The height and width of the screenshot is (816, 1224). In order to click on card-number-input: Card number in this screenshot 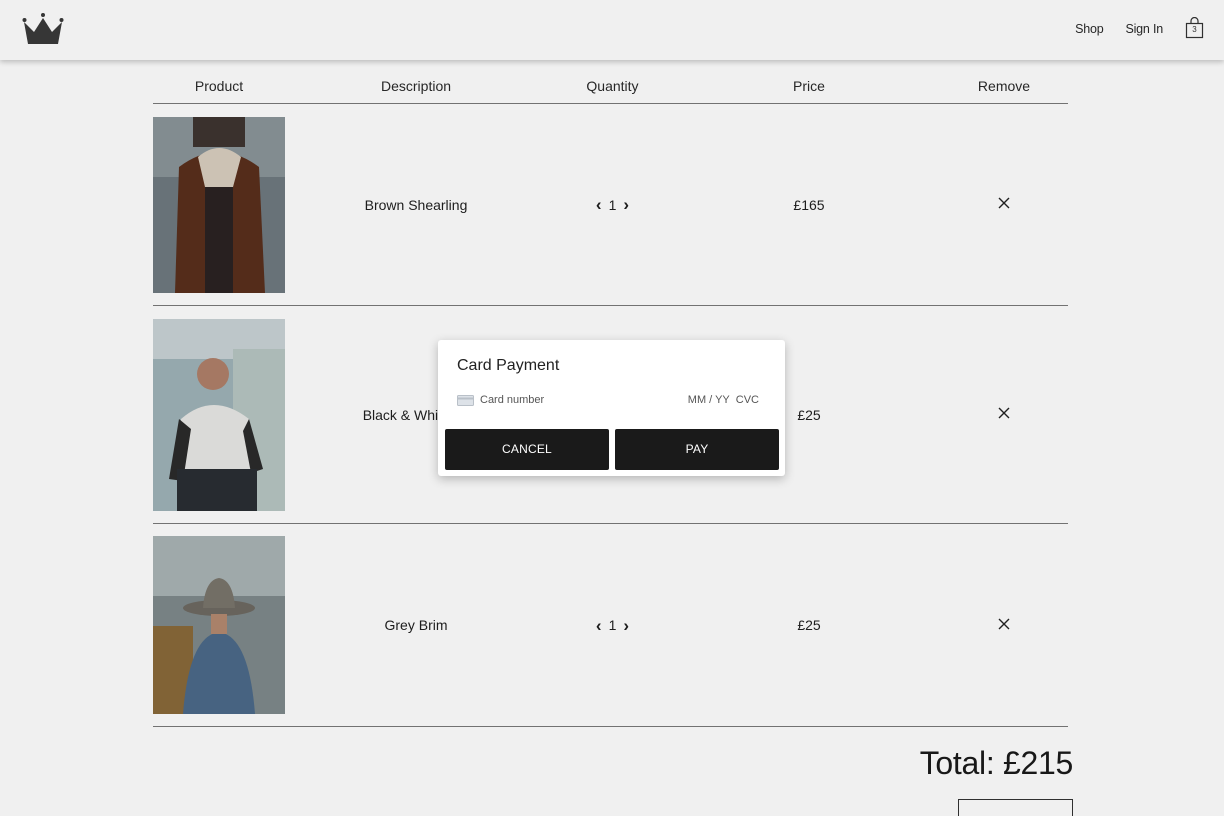, I will do `click(512, 400)`.